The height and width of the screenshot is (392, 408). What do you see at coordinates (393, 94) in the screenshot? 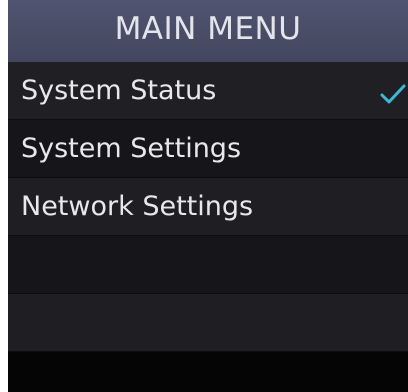
I see `checkmark-icon` at bounding box center [393, 94].